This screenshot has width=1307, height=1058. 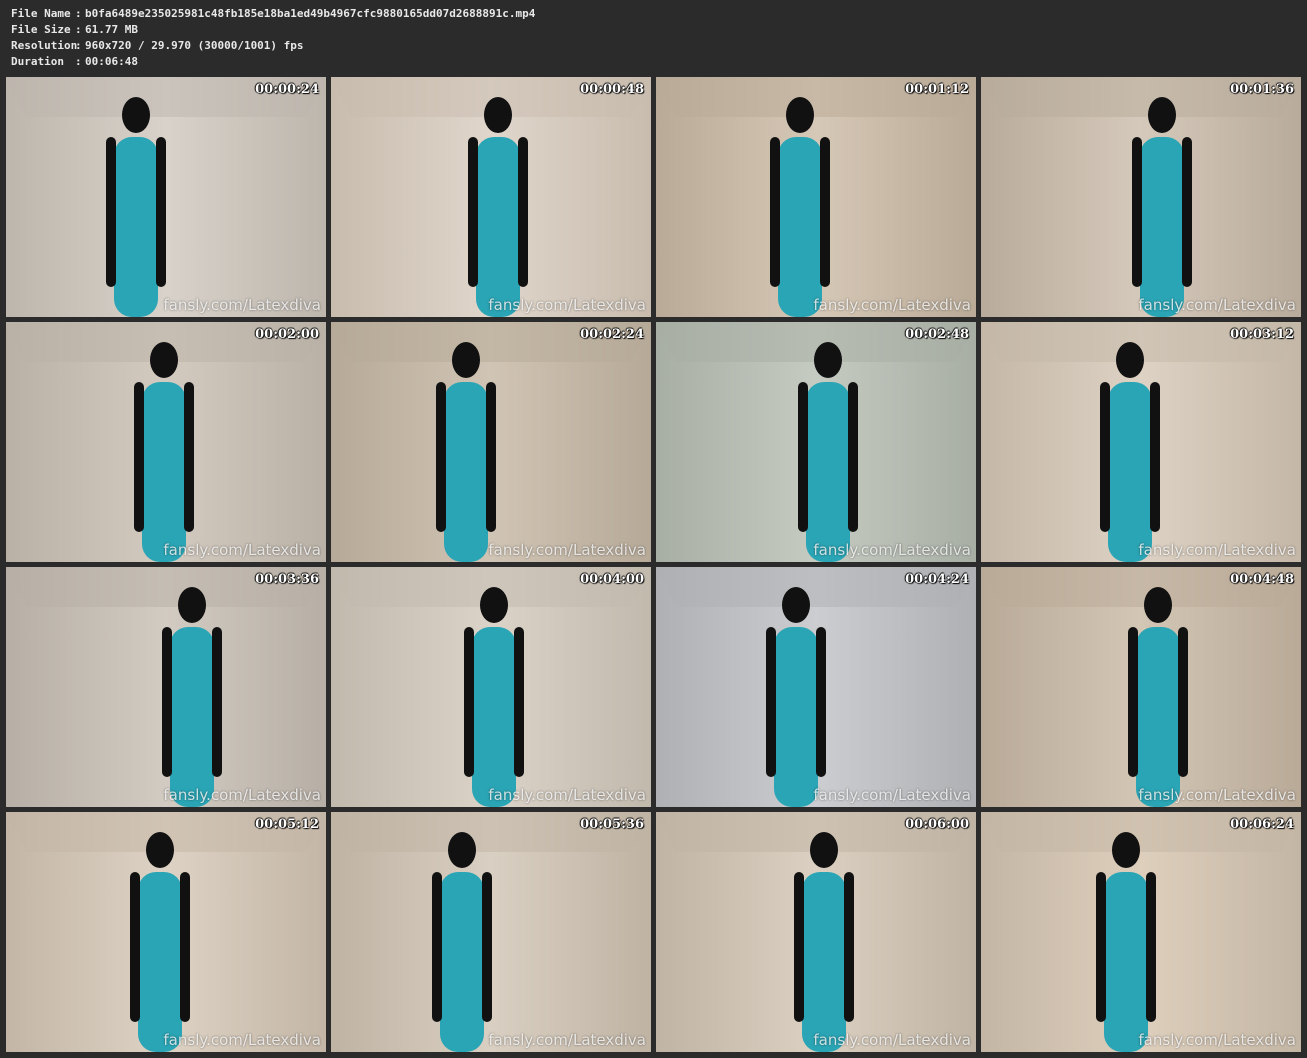 I want to click on thumbnail-timestamp: 00:04:24, so click(x=937, y=579).